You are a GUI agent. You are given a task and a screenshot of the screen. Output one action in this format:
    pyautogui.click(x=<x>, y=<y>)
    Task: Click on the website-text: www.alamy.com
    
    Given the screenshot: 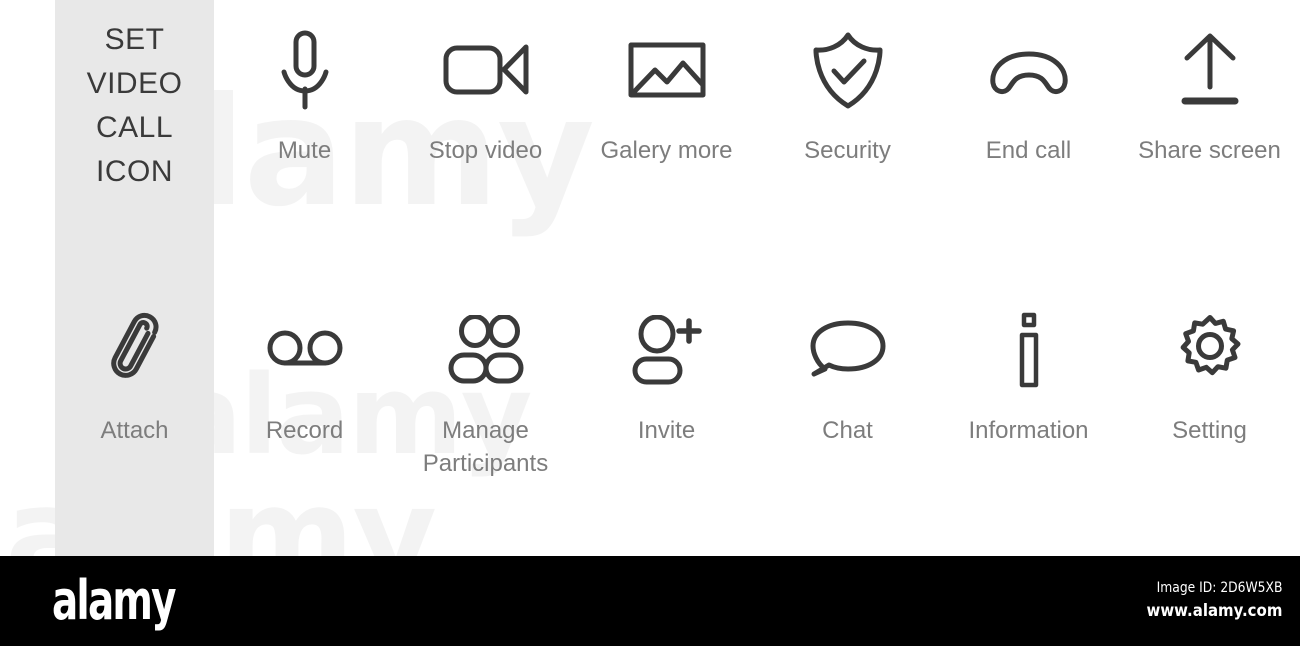 What is the action you would take?
    pyautogui.click(x=1214, y=611)
    